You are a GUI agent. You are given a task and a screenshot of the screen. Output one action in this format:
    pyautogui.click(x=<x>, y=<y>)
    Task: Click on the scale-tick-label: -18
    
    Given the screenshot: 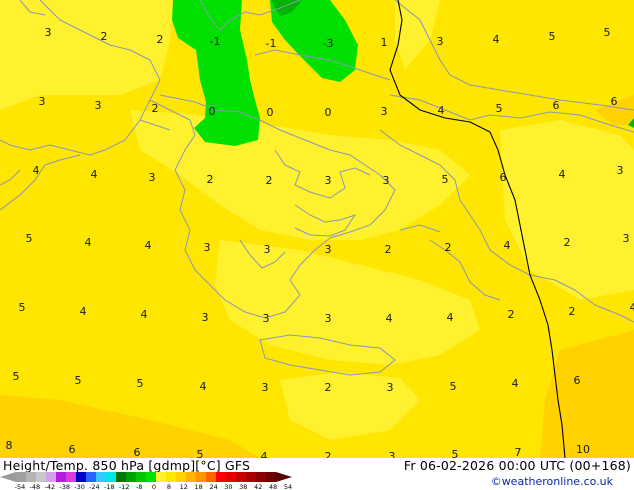 What is the action you would take?
    pyautogui.click(x=109, y=486)
    